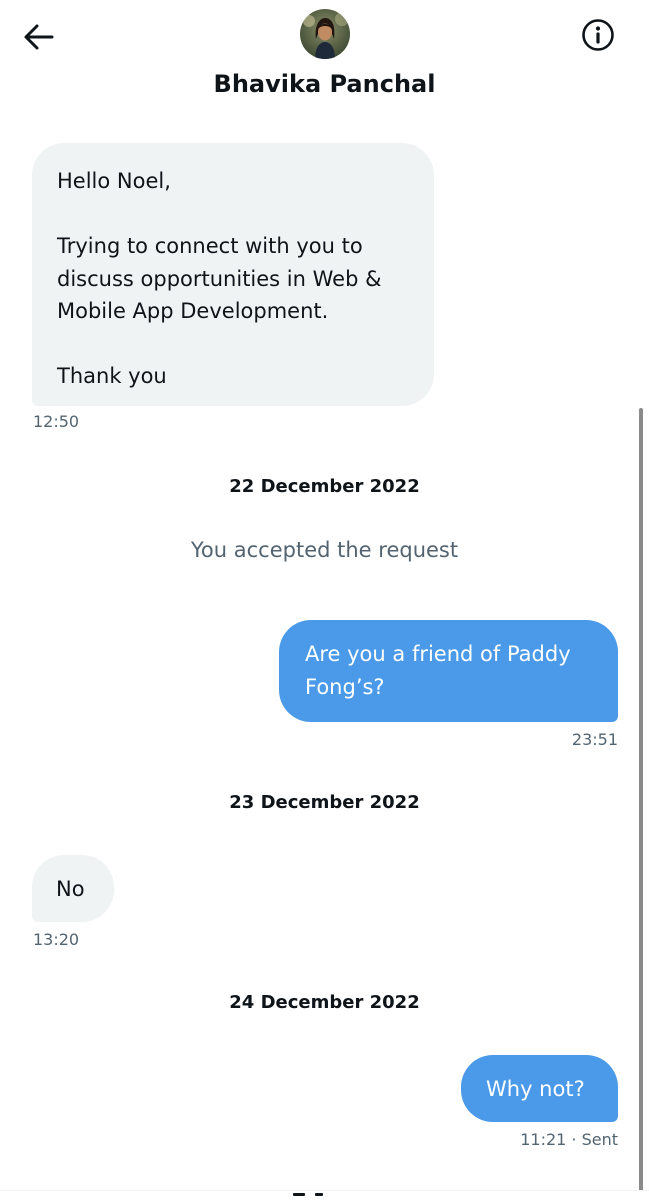 This screenshot has width=649, height=1200. I want to click on message-timestamp: 11:21, so click(543, 1139).